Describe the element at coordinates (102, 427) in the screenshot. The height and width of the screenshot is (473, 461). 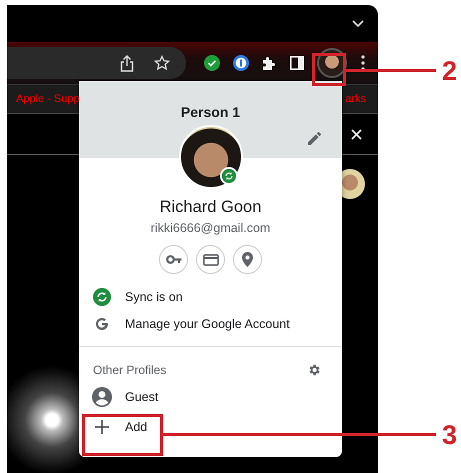
I see `plus-icon` at that location.